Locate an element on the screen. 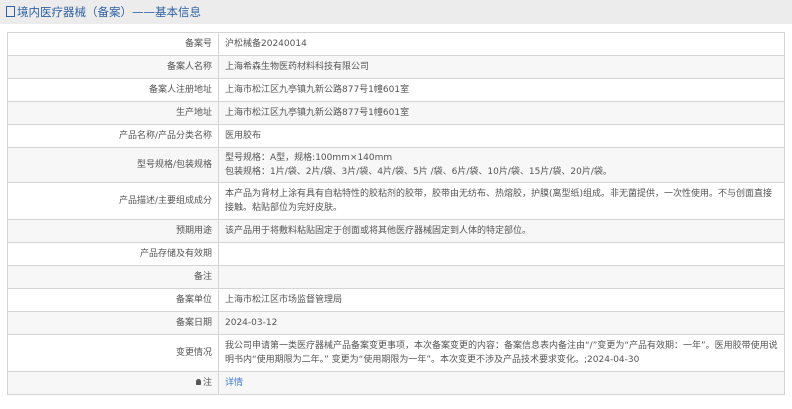  table-row: 备案人注册地址 上海市松江区九亭镇九新公路877号1幢601室 is located at coordinates (396, 90).